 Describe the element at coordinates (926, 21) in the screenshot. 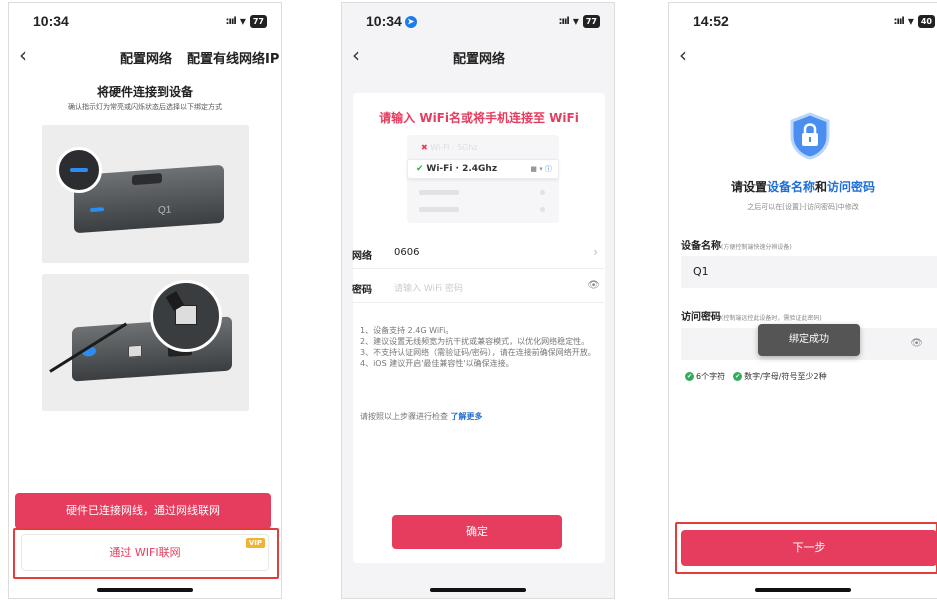

I see `battery-icon: 40` at that location.